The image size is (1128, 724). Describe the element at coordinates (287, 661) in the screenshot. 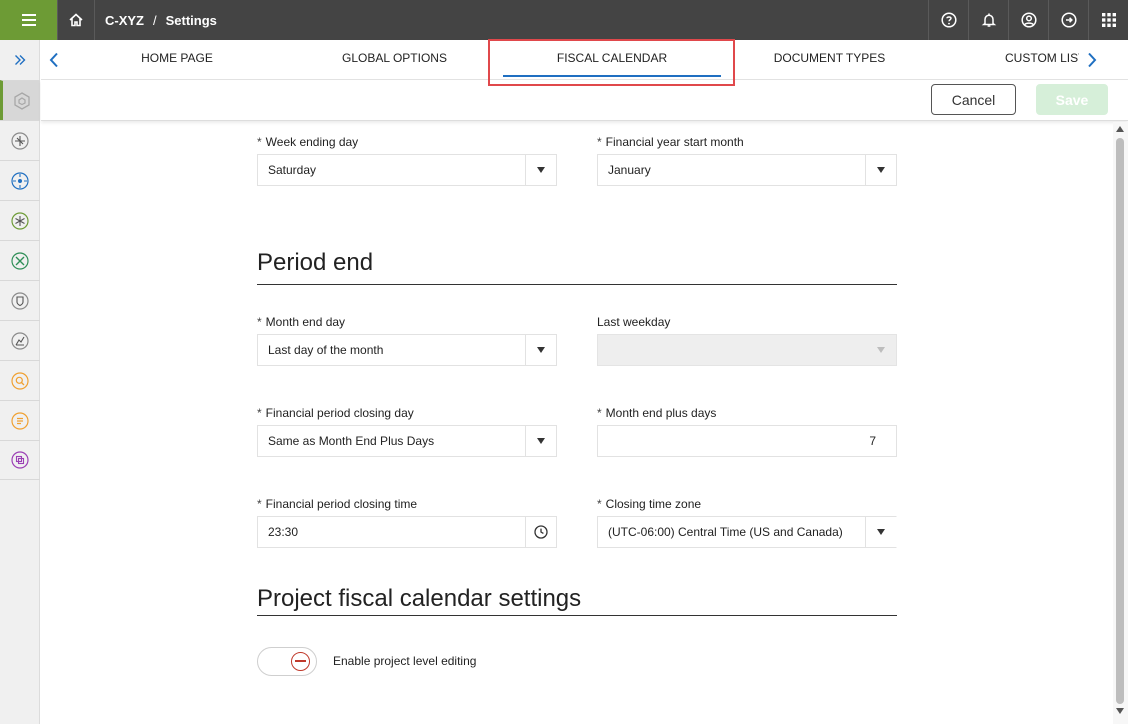

I see `enable-project-level-editing-toggle` at that location.